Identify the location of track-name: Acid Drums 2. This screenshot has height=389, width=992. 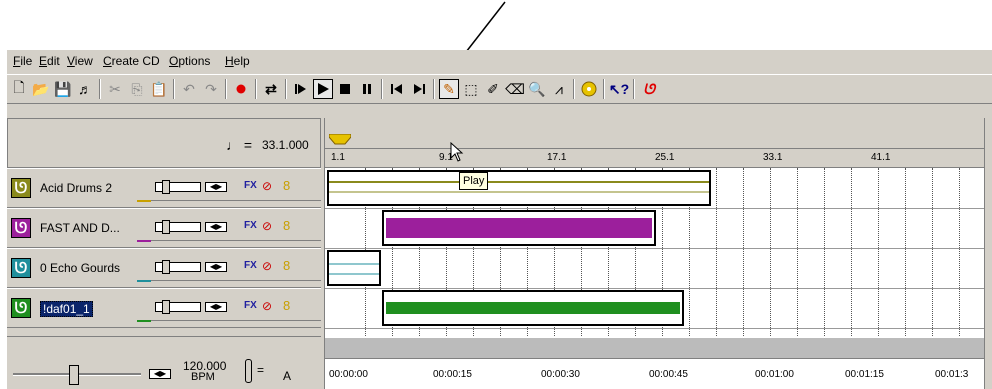
(76, 188).